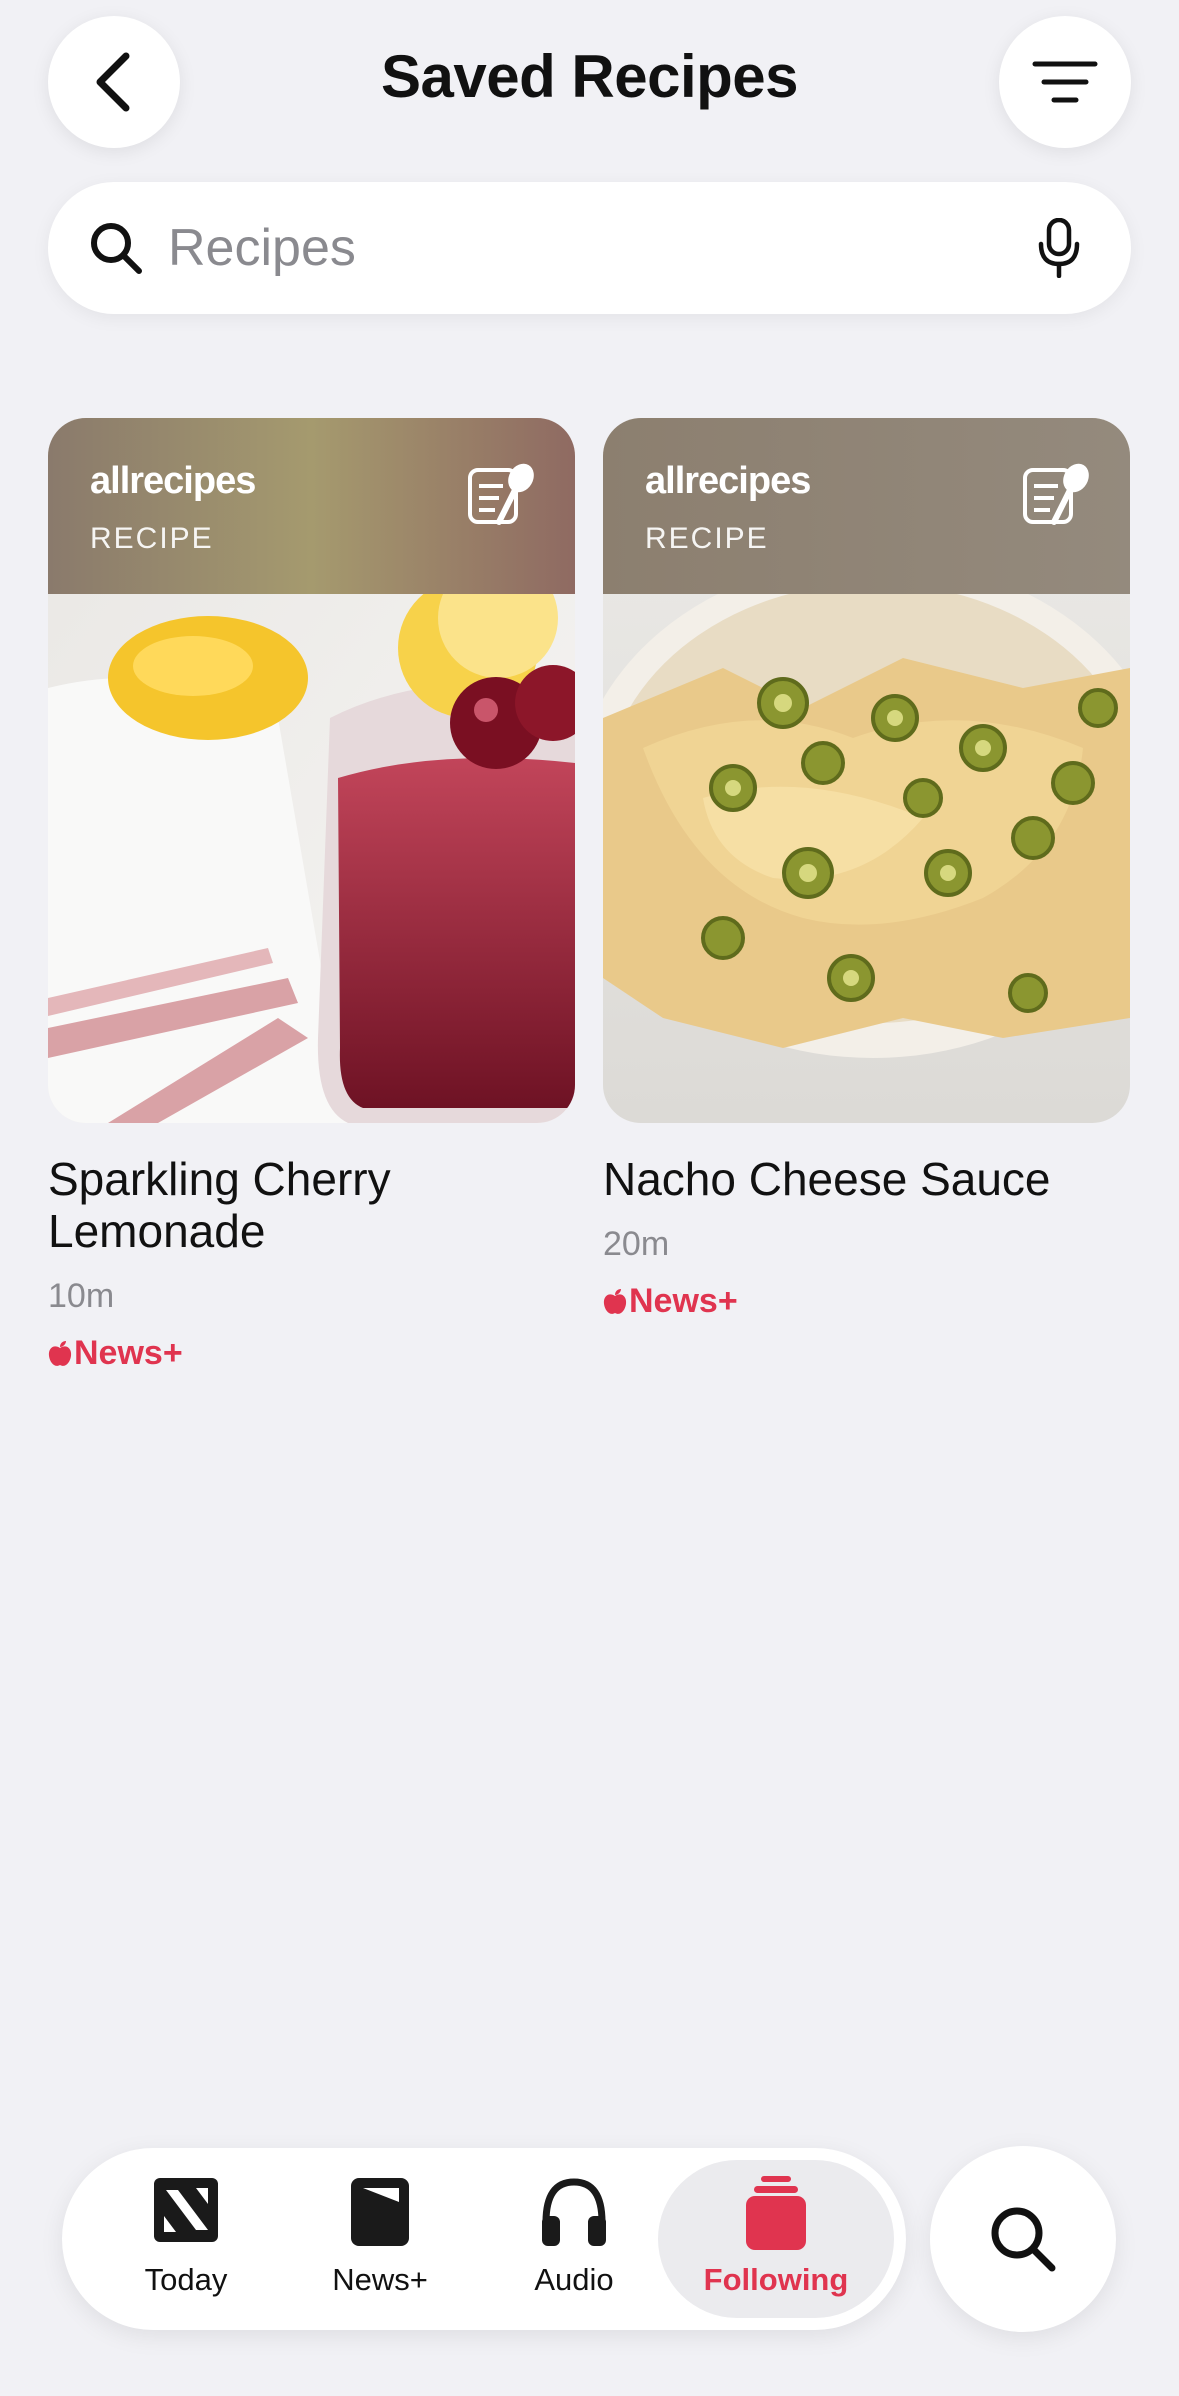 This screenshot has height=2396, width=1179. Describe the element at coordinates (574, 2279) in the screenshot. I see `tab-label: Audio` at that location.